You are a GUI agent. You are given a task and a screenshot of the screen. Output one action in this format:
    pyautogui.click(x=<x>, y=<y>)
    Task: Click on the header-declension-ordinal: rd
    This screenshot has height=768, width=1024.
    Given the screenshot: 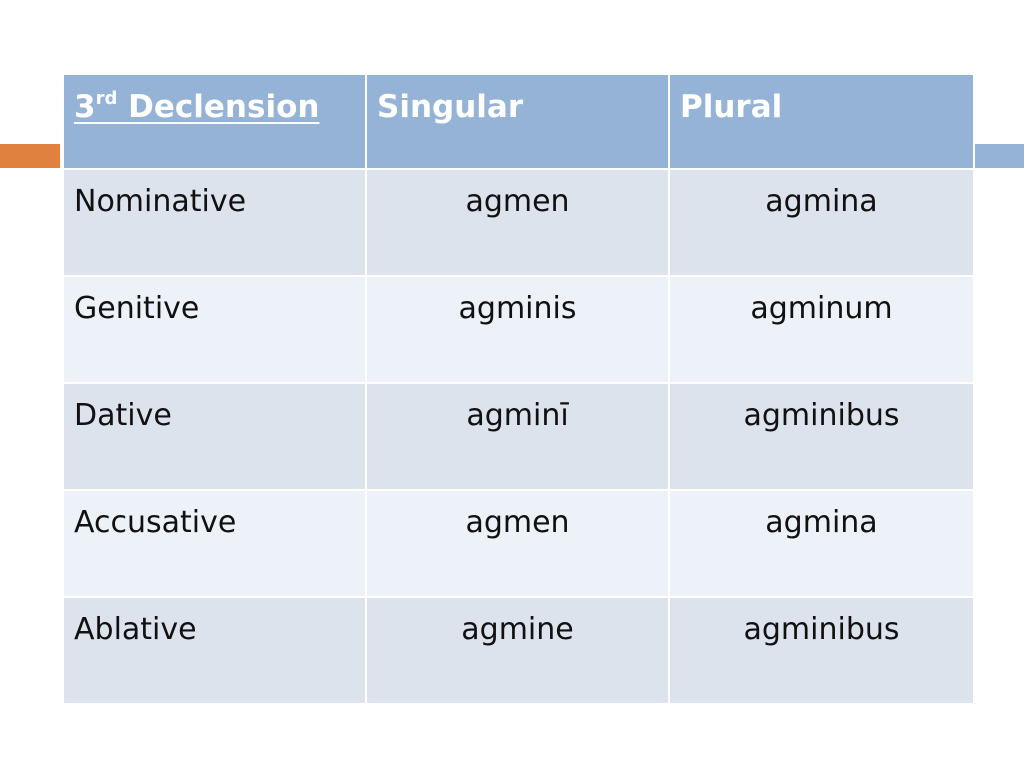 What is the action you would take?
    pyautogui.click(x=106, y=98)
    